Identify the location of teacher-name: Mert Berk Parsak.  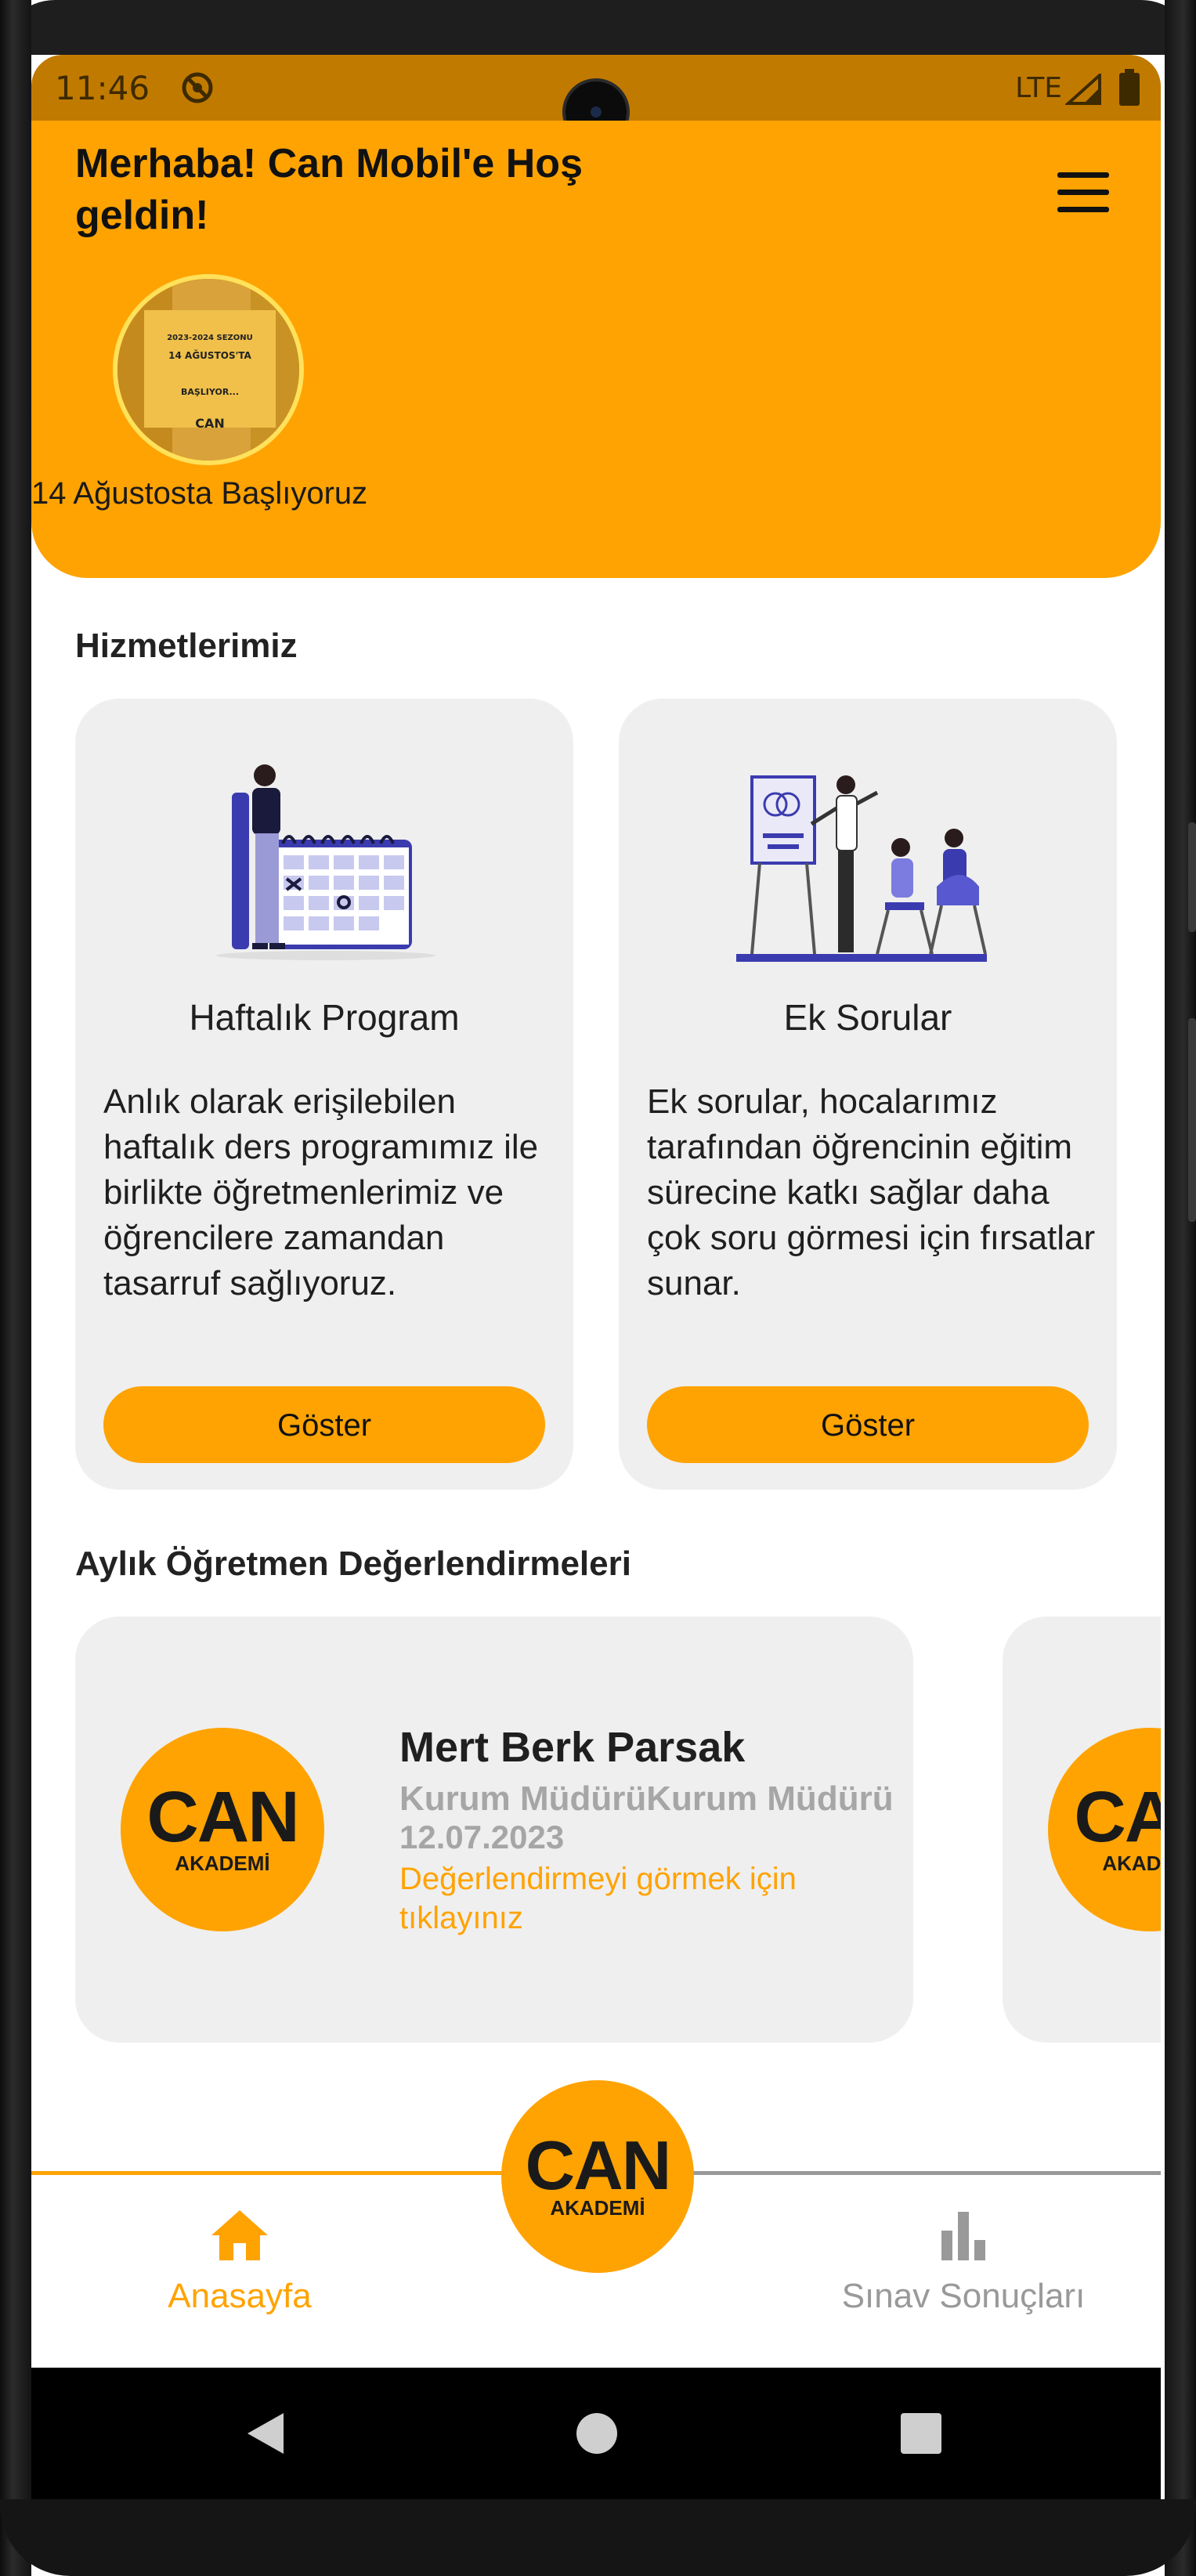
(572, 1747).